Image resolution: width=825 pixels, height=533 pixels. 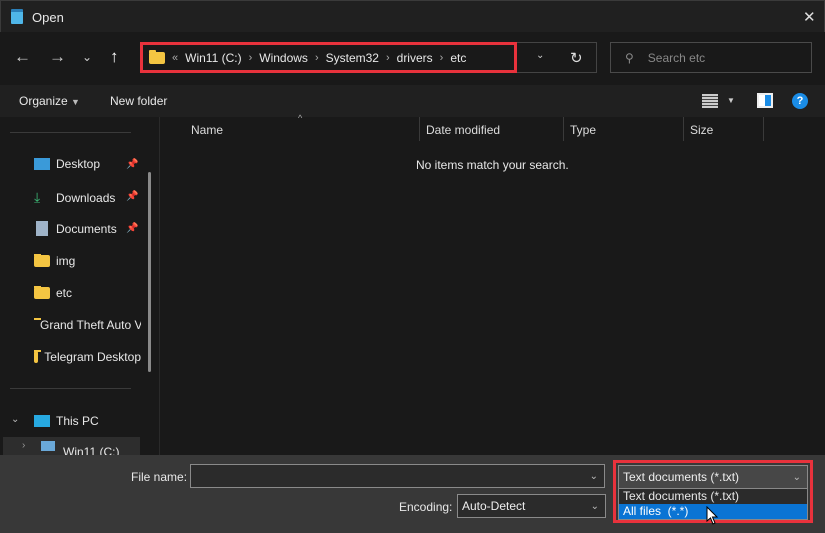 What do you see at coordinates (397, 476) in the screenshot?
I see `file-name-combobox: ⌄` at bounding box center [397, 476].